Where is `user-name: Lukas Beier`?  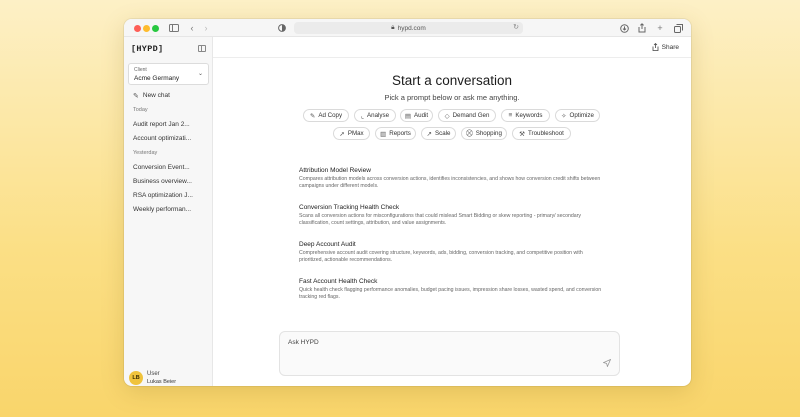 user-name: Lukas Beier is located at coordinates (162, 382).